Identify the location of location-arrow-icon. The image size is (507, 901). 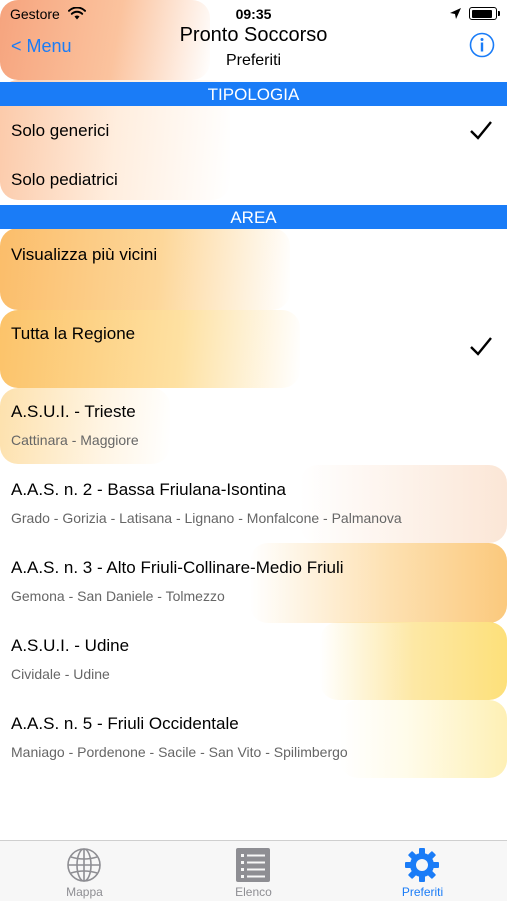
(455, 15).